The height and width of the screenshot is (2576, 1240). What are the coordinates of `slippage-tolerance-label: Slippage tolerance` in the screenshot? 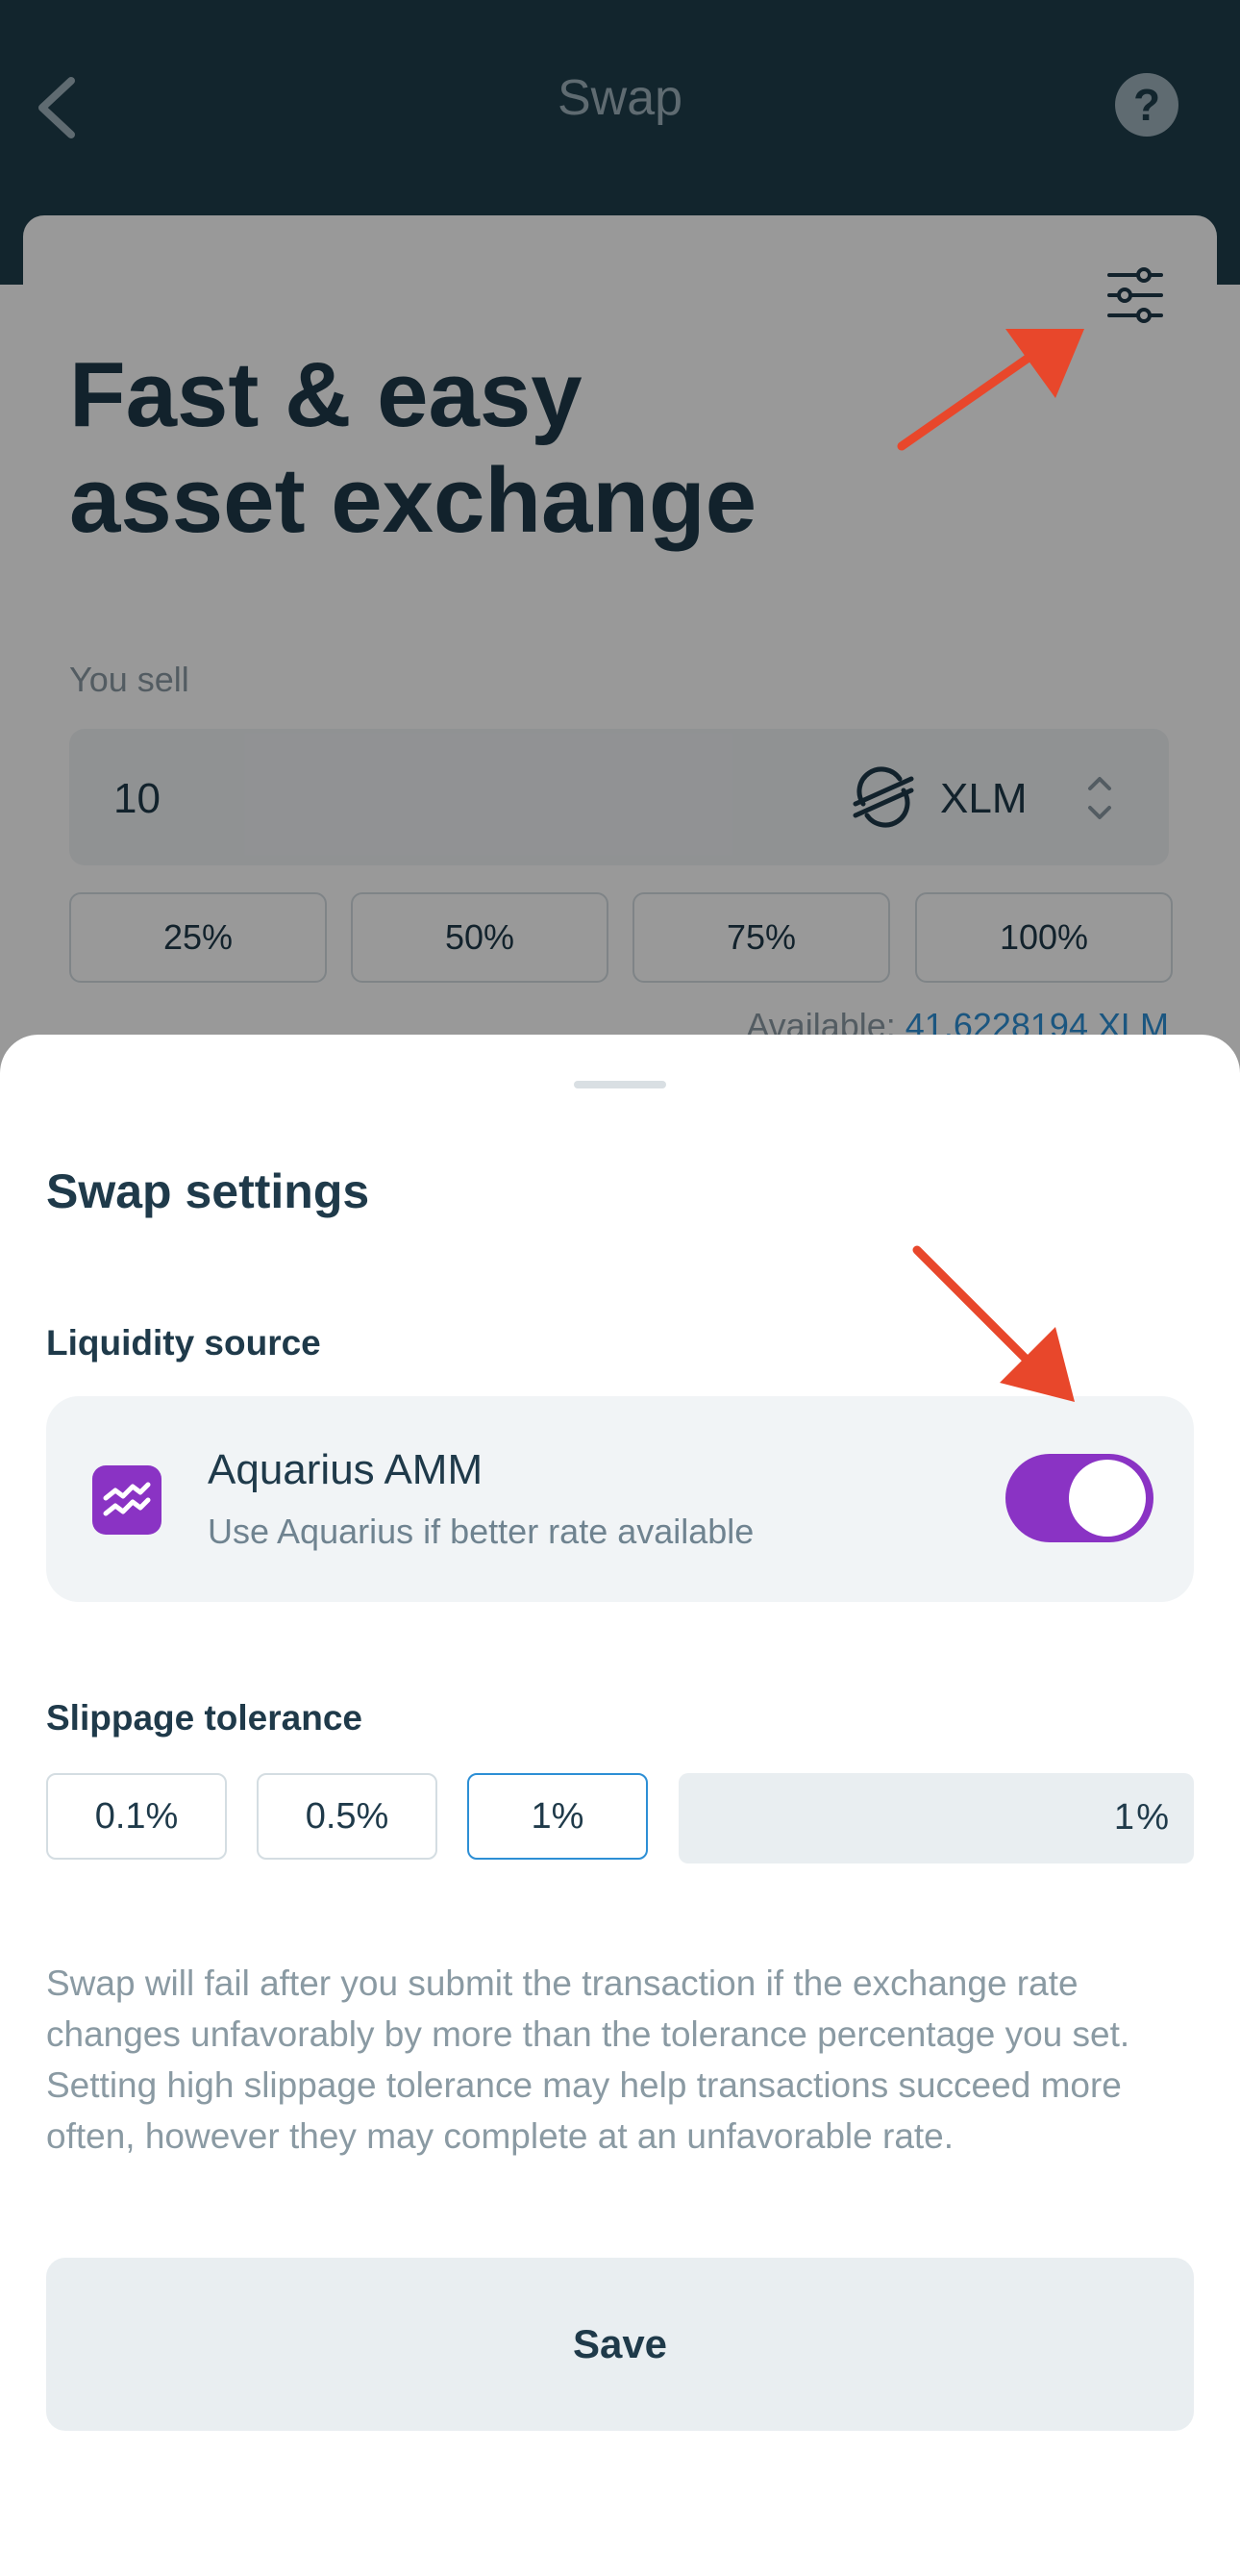 It's located at (204, 1718).